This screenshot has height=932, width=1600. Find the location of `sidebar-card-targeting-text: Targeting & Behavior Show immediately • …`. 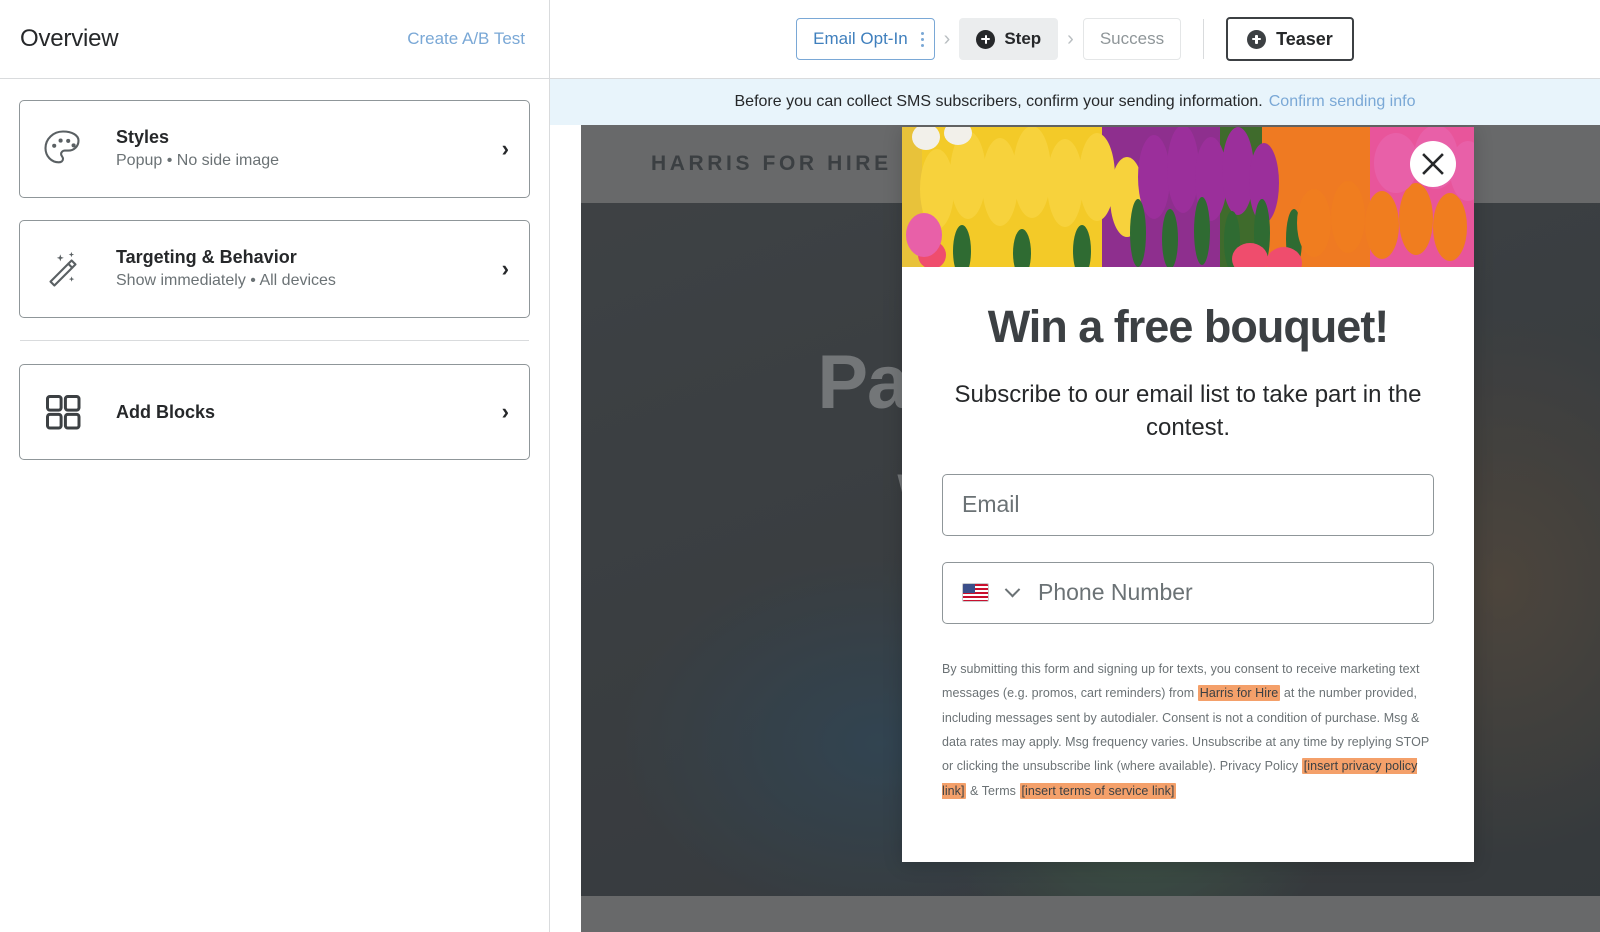

sidebar-card-targeting-text: Targeting & Behavior Show immediately • … is located at coordinates (300, 269).